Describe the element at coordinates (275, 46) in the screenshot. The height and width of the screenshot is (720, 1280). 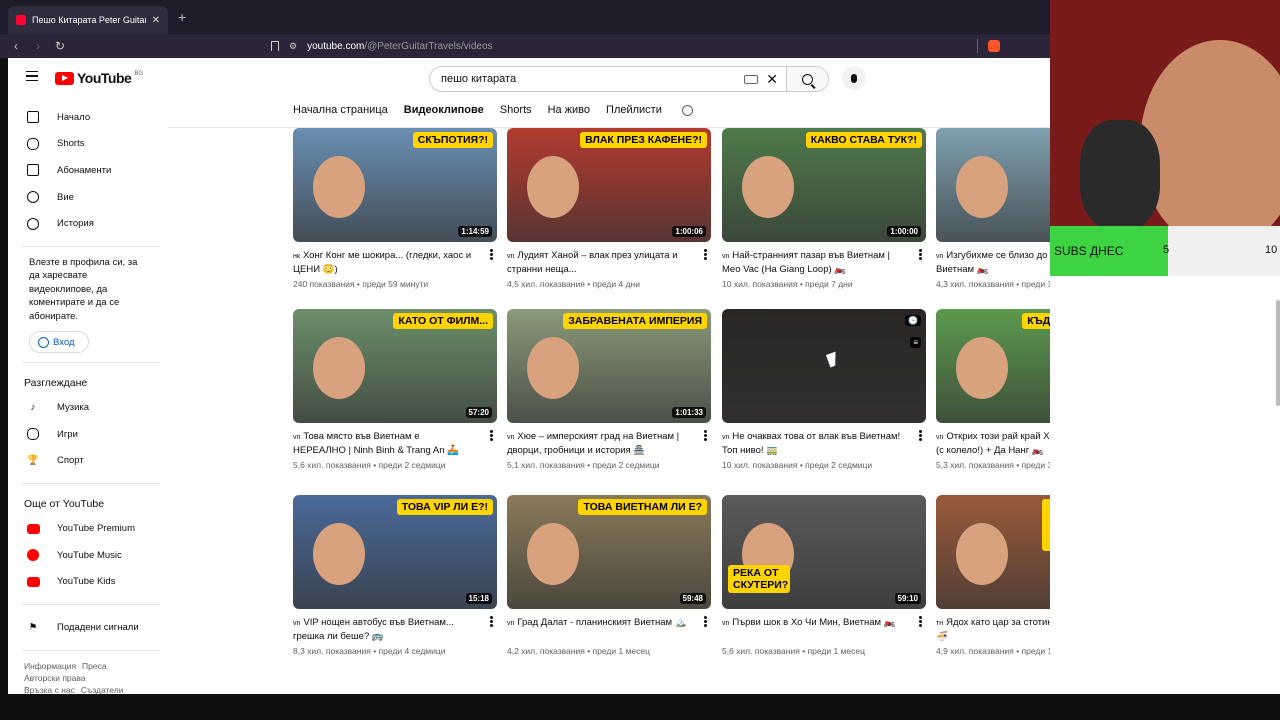
I see `bookmark-icon` at that location.